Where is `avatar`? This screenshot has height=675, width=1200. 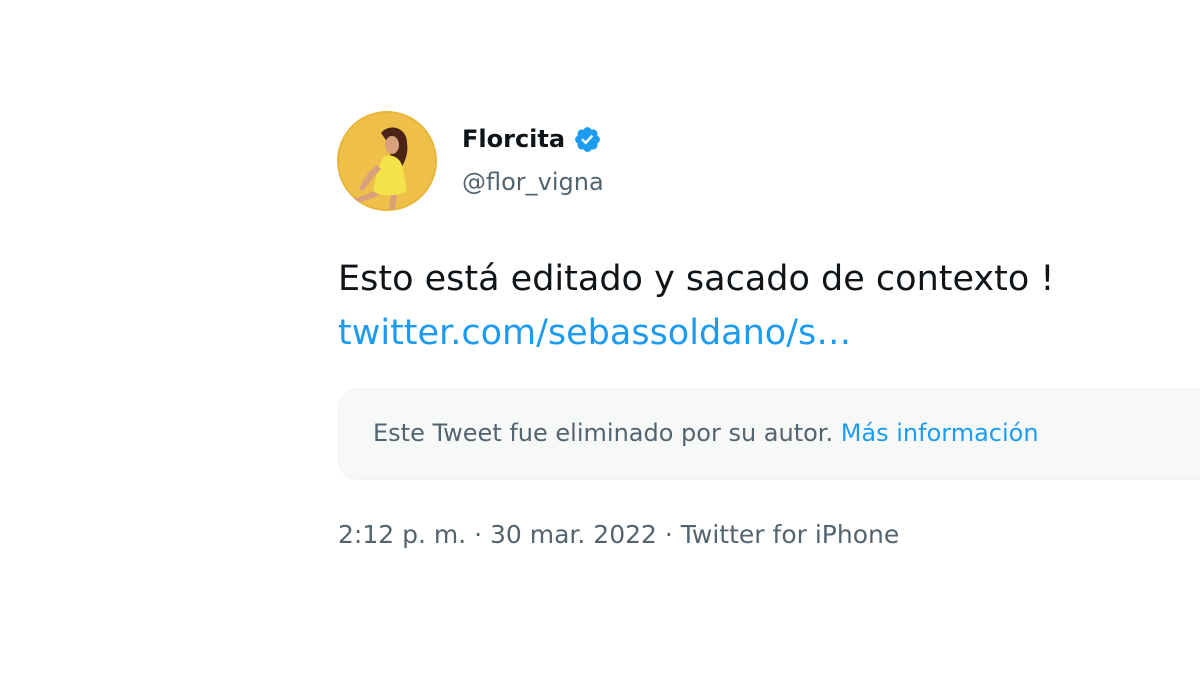 avatar is located at coordinates (387, 161).